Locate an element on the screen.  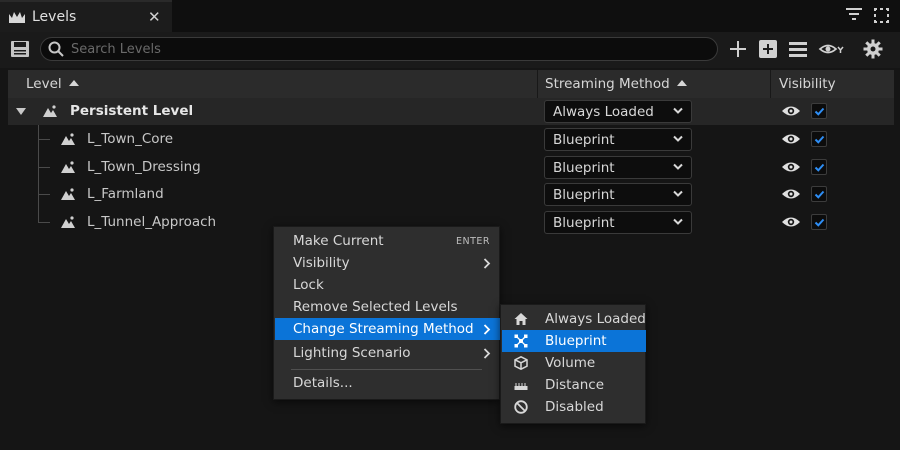
submenu-item-volume: Volume is located at coordinates (574, 363).